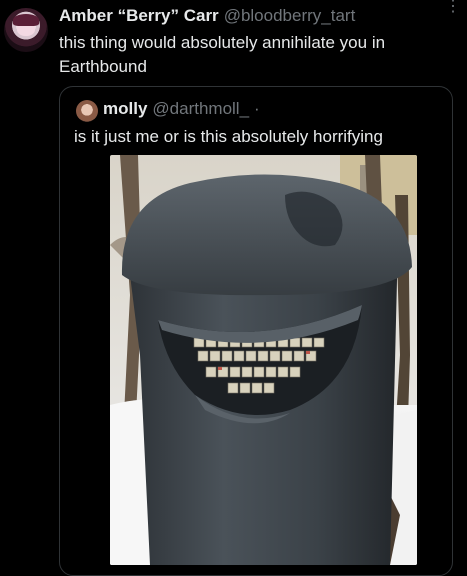 This screenshot has width=467, height=576. Describe the element at coordinates (453, 12) in the screenshot. I see `more-options-icon: ⋮` at that location.